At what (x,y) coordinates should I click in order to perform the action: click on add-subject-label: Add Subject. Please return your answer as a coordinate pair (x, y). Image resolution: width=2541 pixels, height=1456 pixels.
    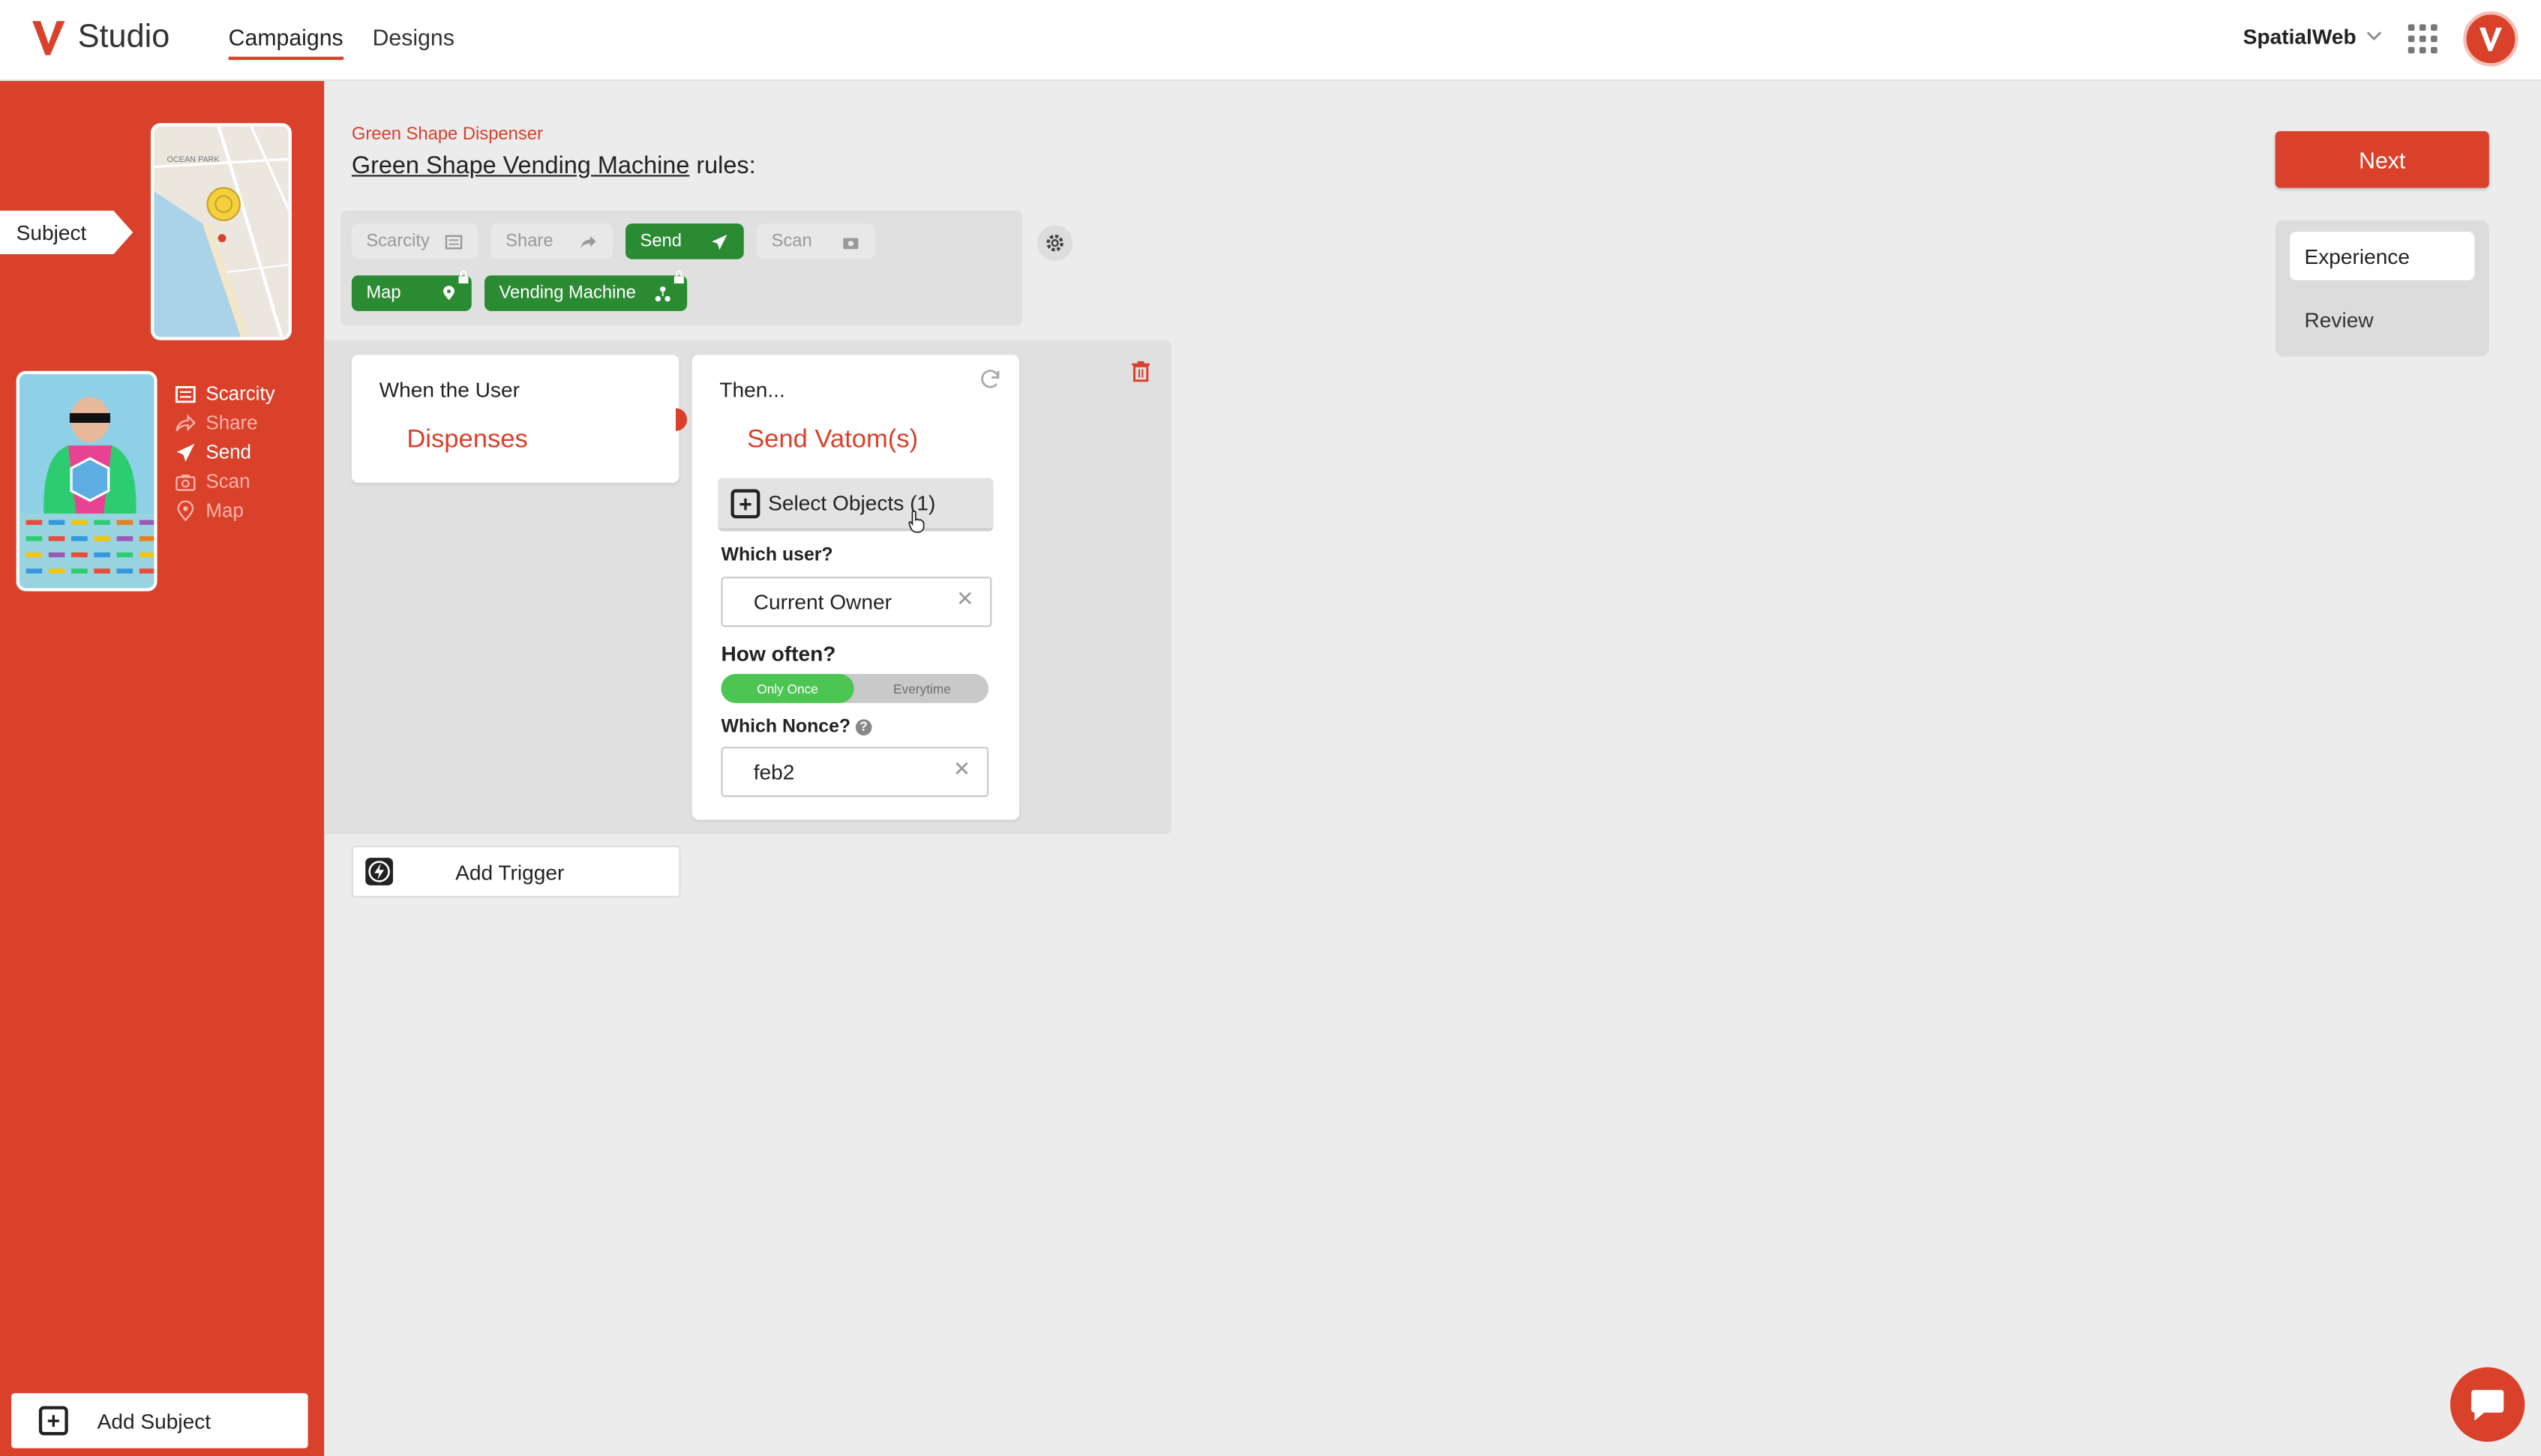
    Looking at the image, I should click on (154, 1421).